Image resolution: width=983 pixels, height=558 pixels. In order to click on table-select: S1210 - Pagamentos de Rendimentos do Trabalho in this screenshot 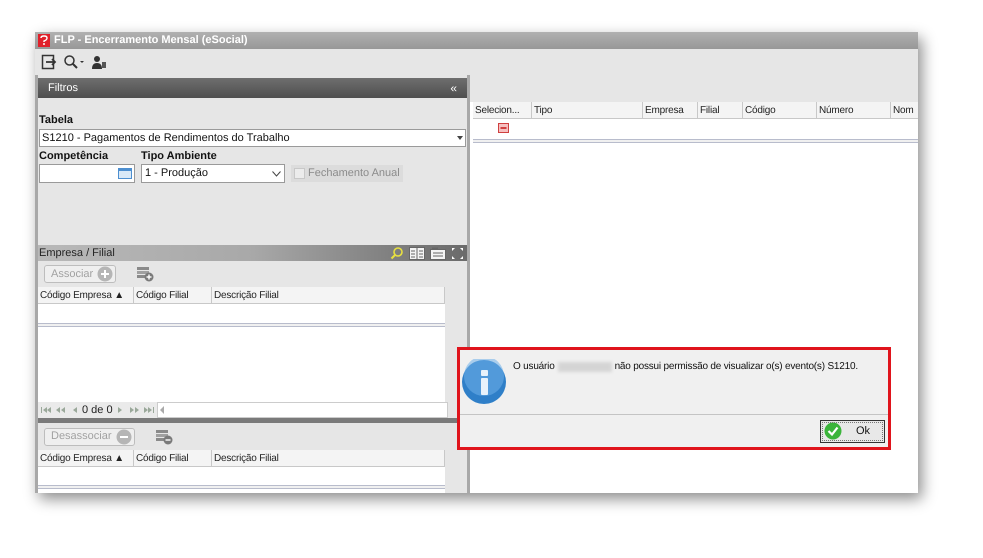, I will do `click(252, 138)`.